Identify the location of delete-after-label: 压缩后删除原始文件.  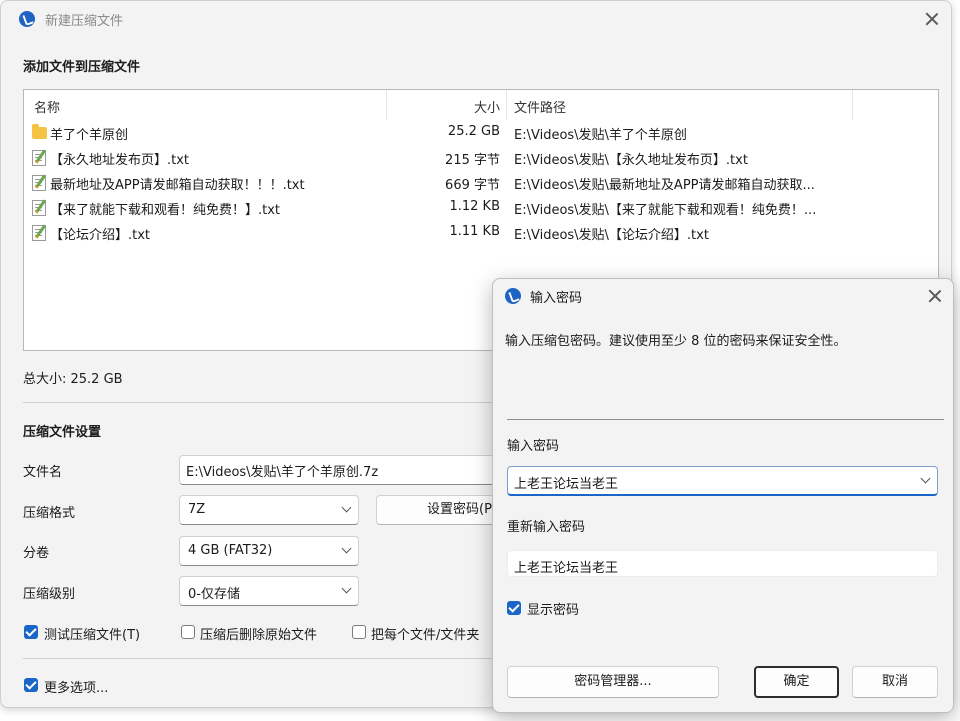
(258, 633).